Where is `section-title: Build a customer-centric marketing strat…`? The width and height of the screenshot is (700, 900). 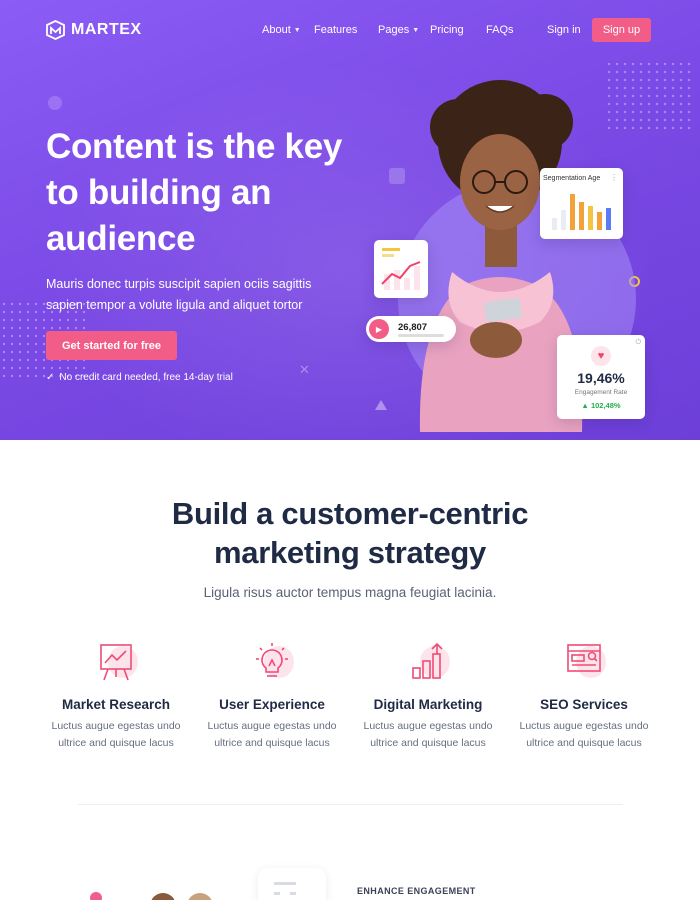
section-title: Build a customer-centric marketing strat… is located at coordinates (350, 533).